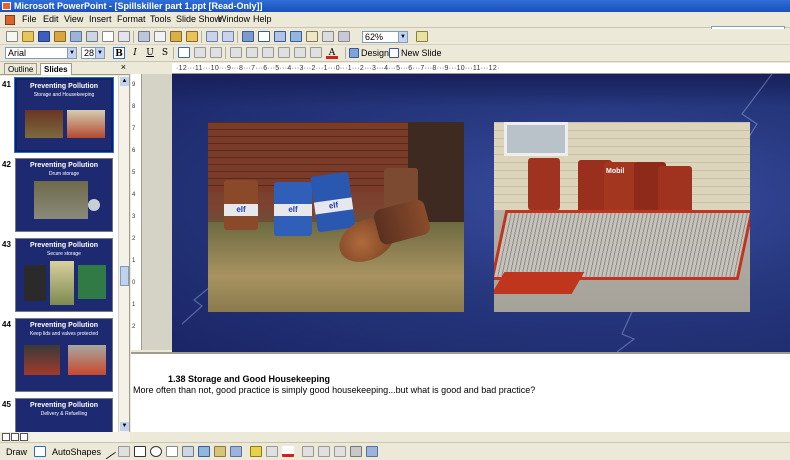 The image size is (790, 460). Describe the element at coordinates (198, 19) in the screenshot. I see `menu-slide-show: Slide Show` at that location.